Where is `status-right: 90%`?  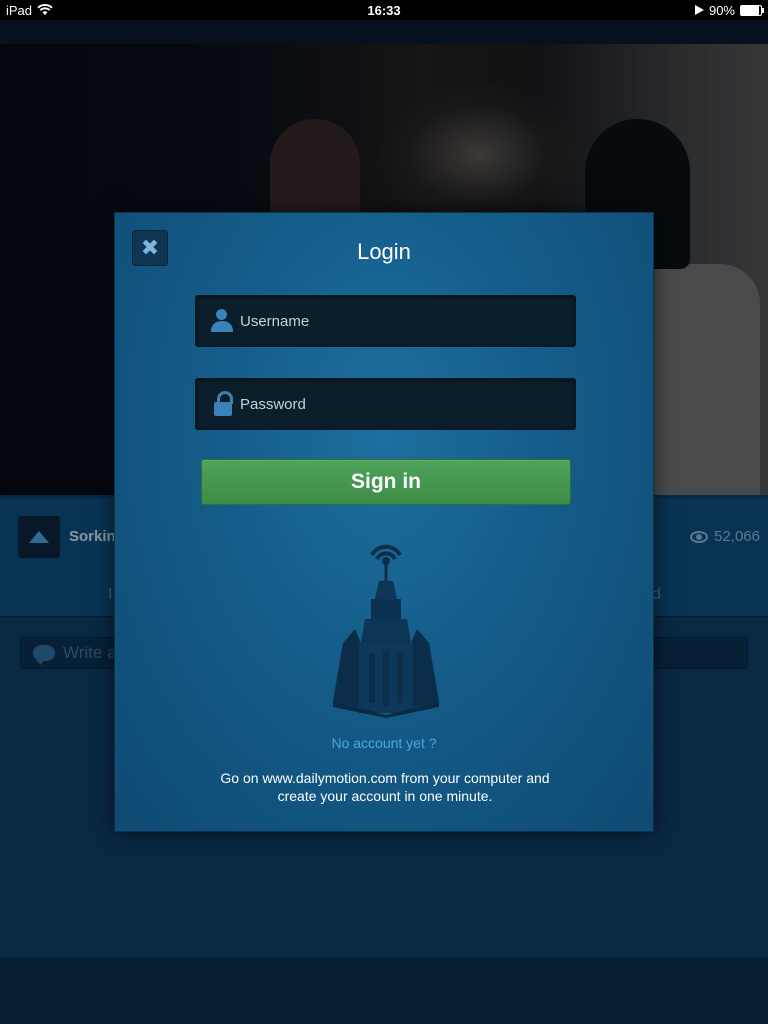 status-right: 90% is located at coordinates (729, 10).